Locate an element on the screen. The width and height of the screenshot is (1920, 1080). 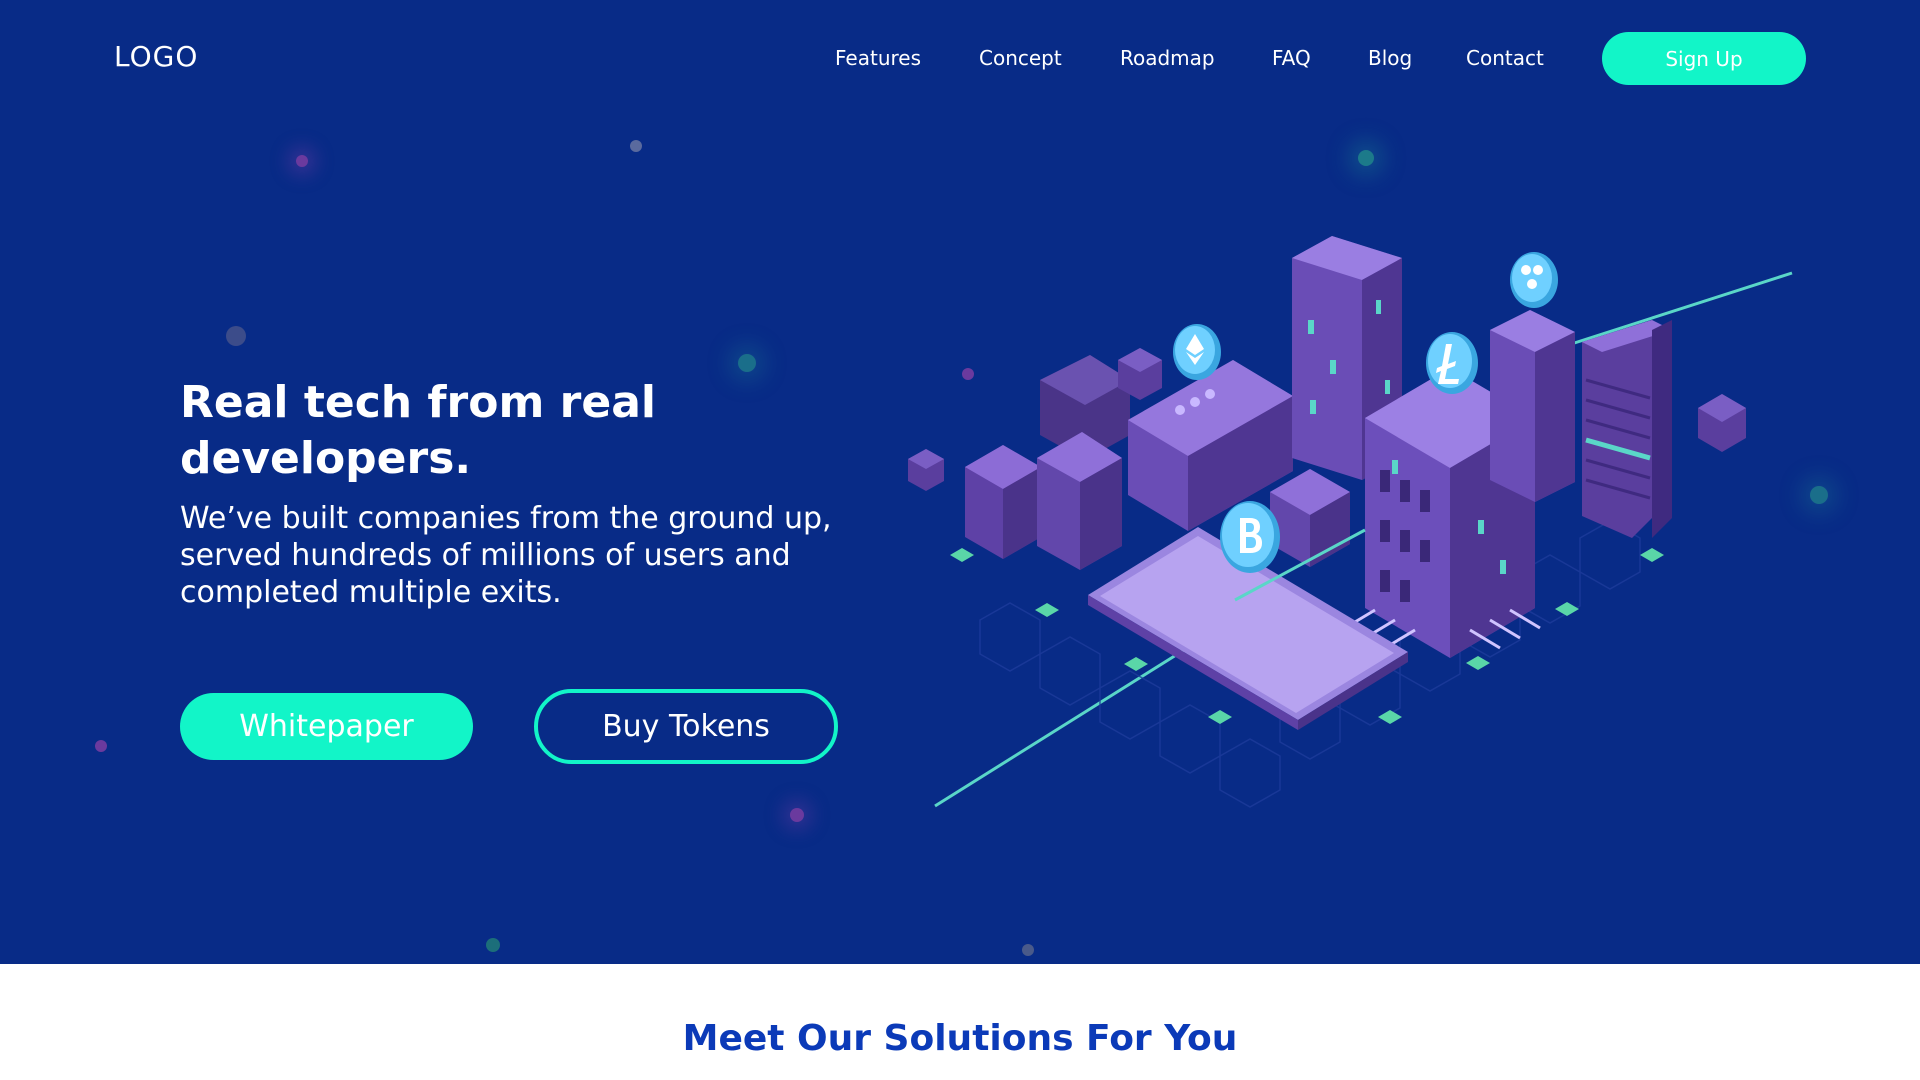
nav-link-features: Features is located at coordinates (878, 58).